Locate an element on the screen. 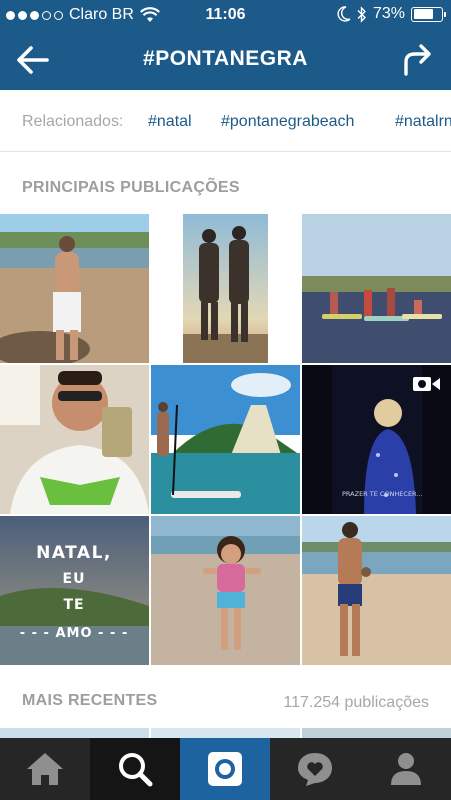  paddle-board-group-photo is located at coordinates (376, 288).